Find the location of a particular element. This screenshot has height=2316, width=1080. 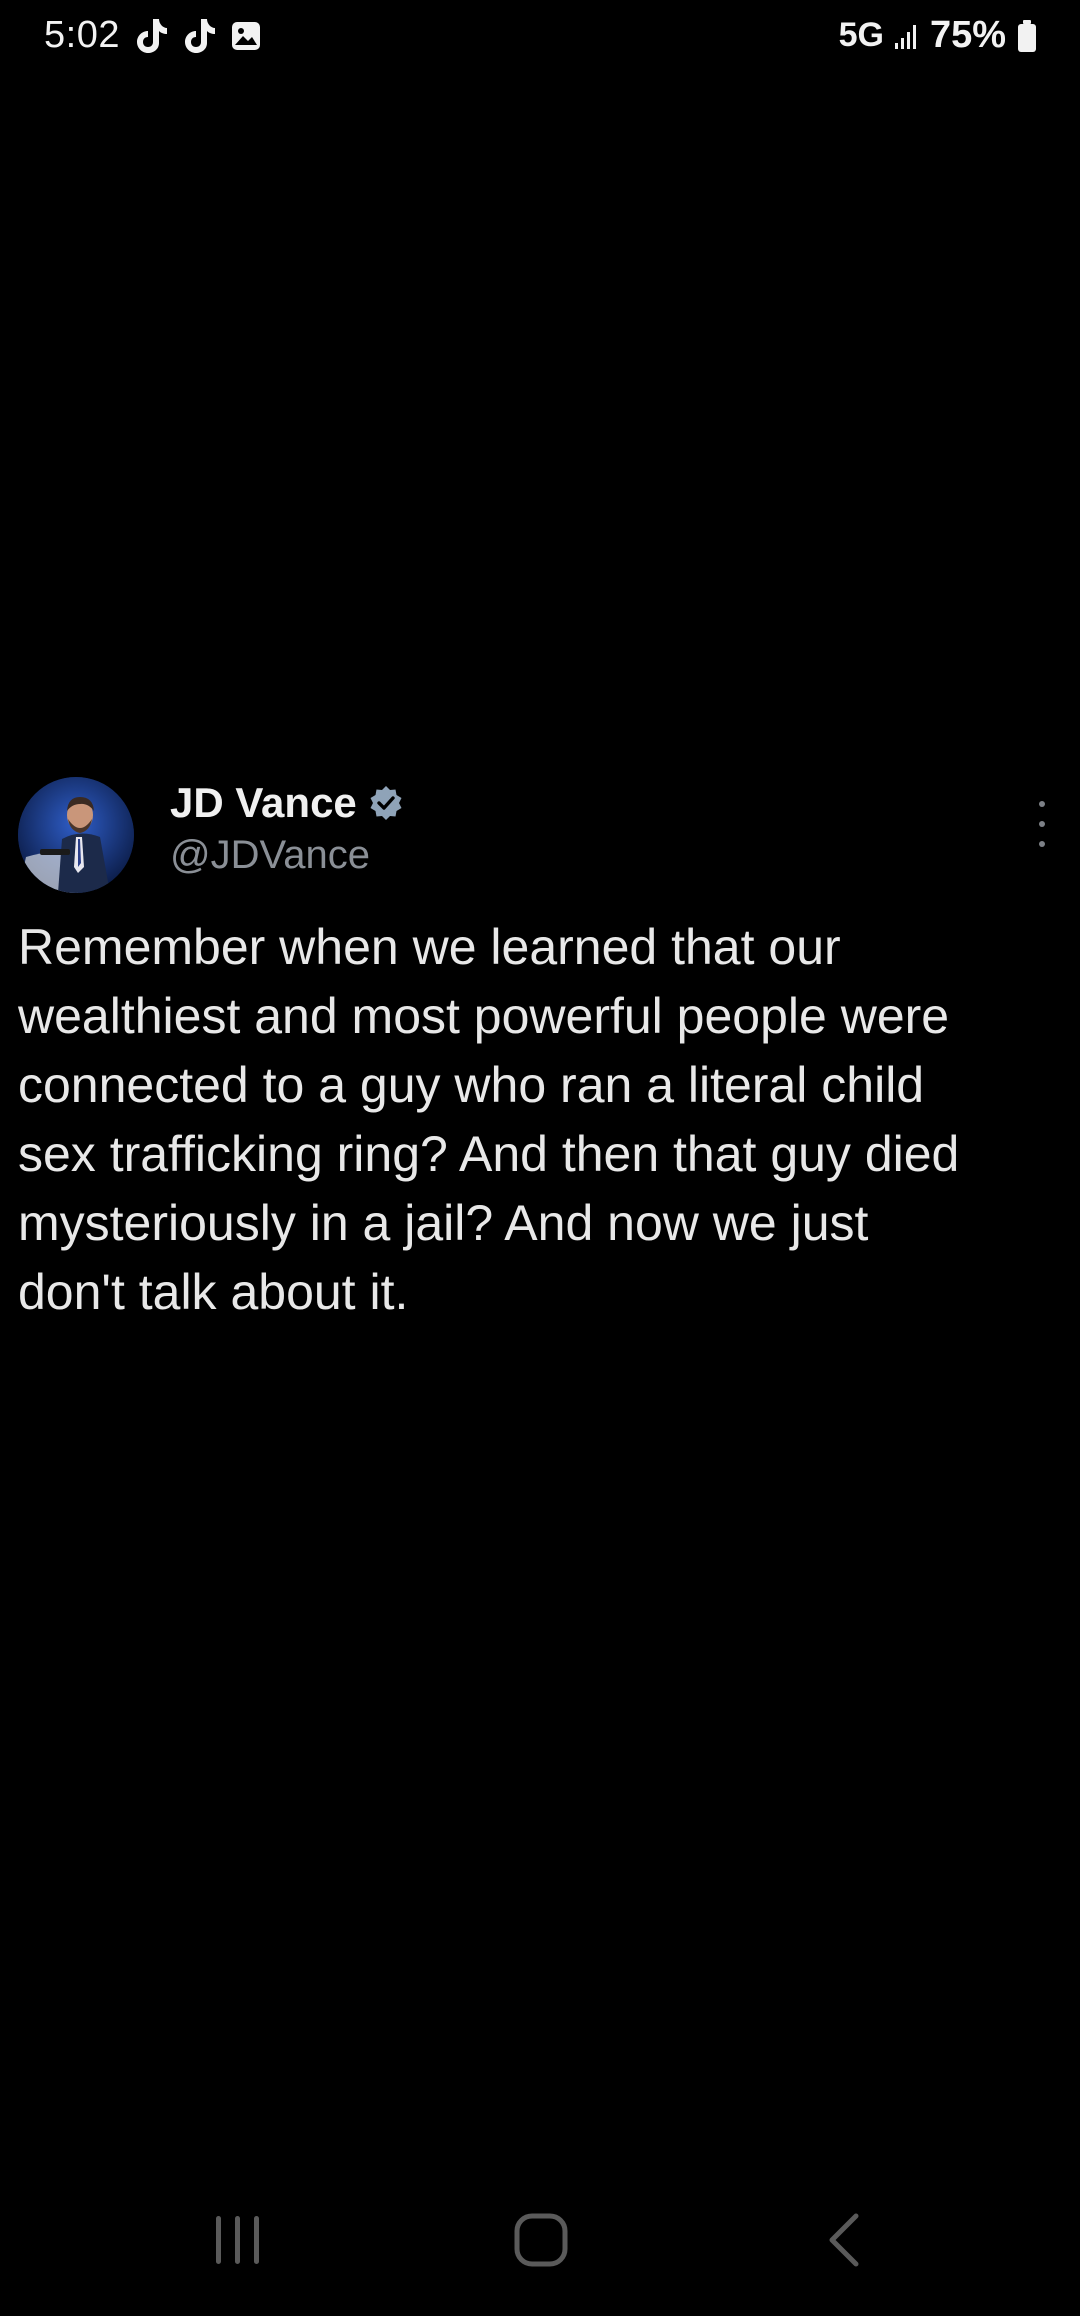

tweet-text-line: mysteriously in a jail? And now we just is located at coordinates (443, 1223).